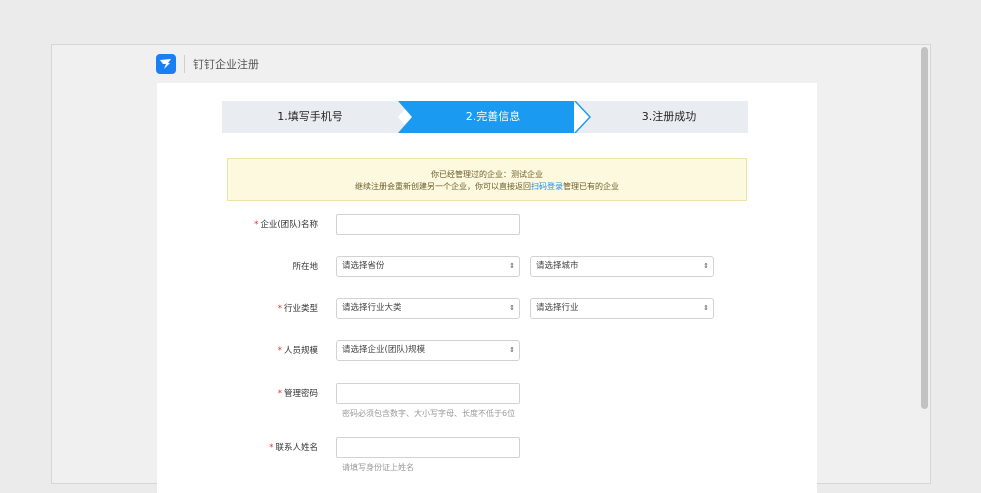 The height and width of the screenshot is (493, 981). What do you see at coordinates (428, 393) in the screenshot?
I see `password-input` at bounding box center [428, 393].